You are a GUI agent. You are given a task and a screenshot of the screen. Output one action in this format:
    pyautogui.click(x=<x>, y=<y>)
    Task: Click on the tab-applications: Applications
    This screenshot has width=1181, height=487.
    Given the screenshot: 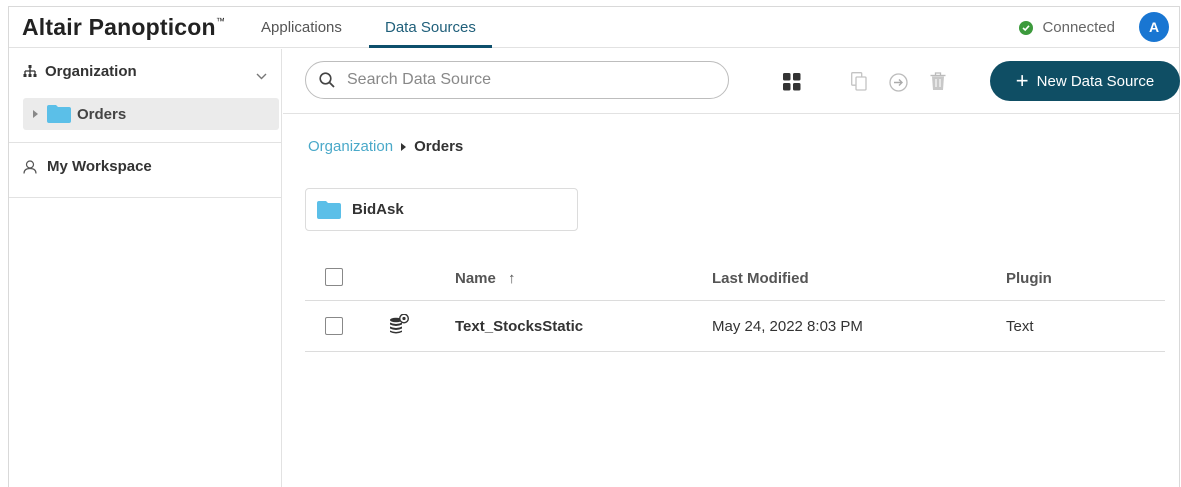 What is the action you would take?
    pyautogui.click(x=301, y=33)
    